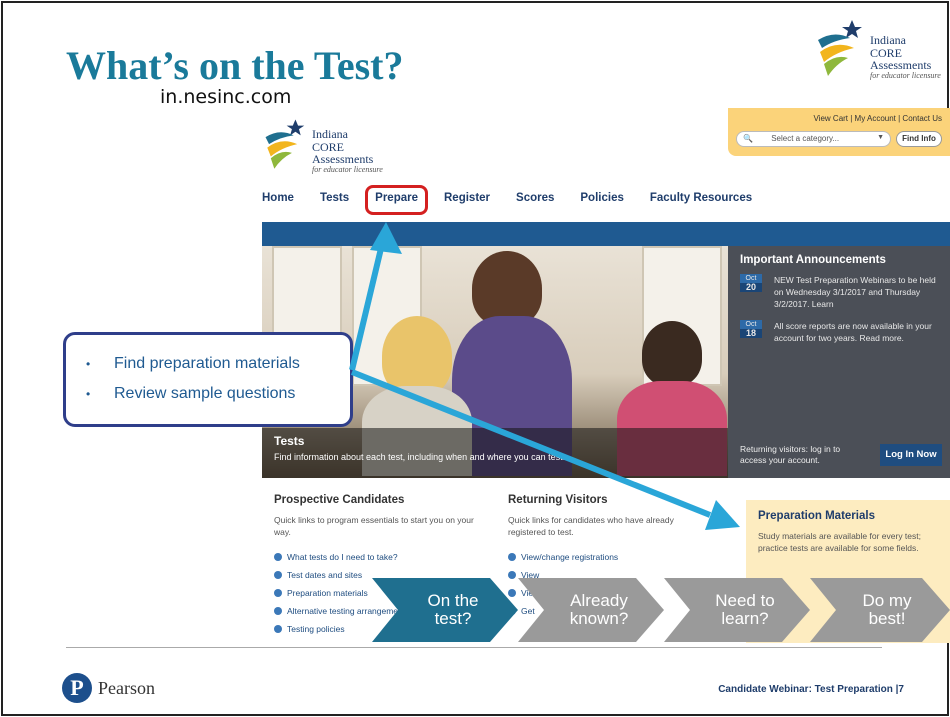 This screenshot has height=717, width=950. Describe the element at coordinates (911, 455) in the screenshot. I see `log-in-button: Log In Now` at that location.